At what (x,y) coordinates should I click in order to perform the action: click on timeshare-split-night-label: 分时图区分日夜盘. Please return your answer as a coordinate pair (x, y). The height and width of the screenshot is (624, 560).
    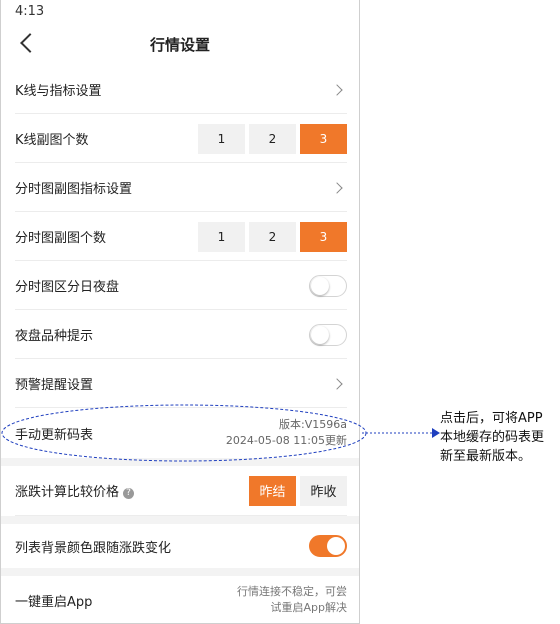
    Looking at the image, I should click on (67, 287).